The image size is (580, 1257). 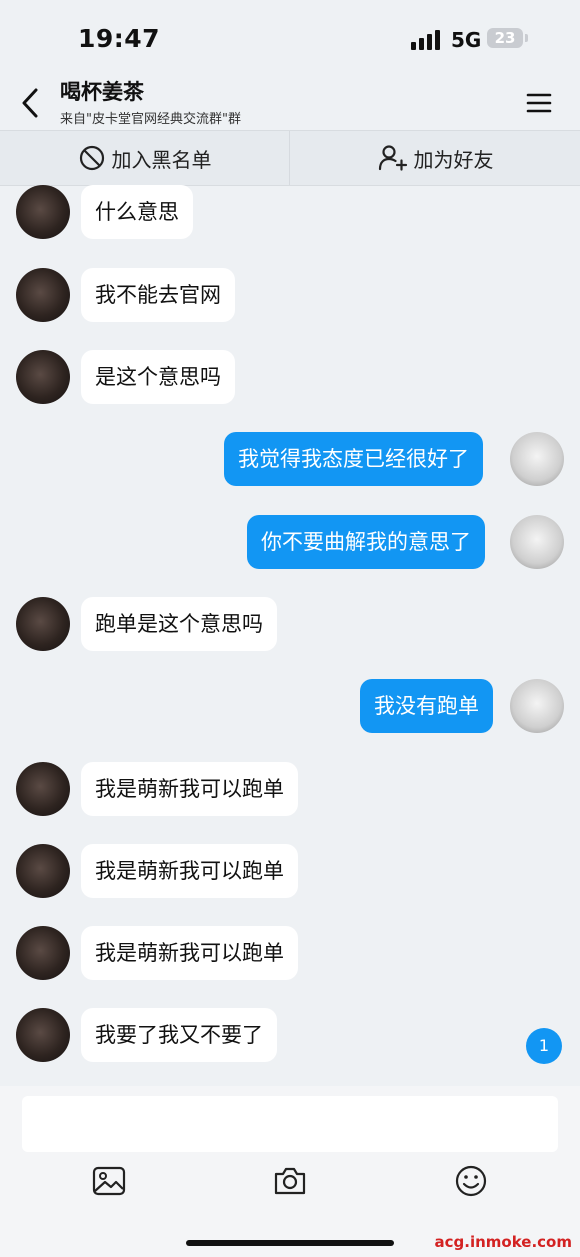 What do you see at coordinates (290, 103) in the screenshot?
I see `chat-header: 喝杯姜茶 来自"皮卡堂官网经典交流群"群` at bounding box center [290, 103].